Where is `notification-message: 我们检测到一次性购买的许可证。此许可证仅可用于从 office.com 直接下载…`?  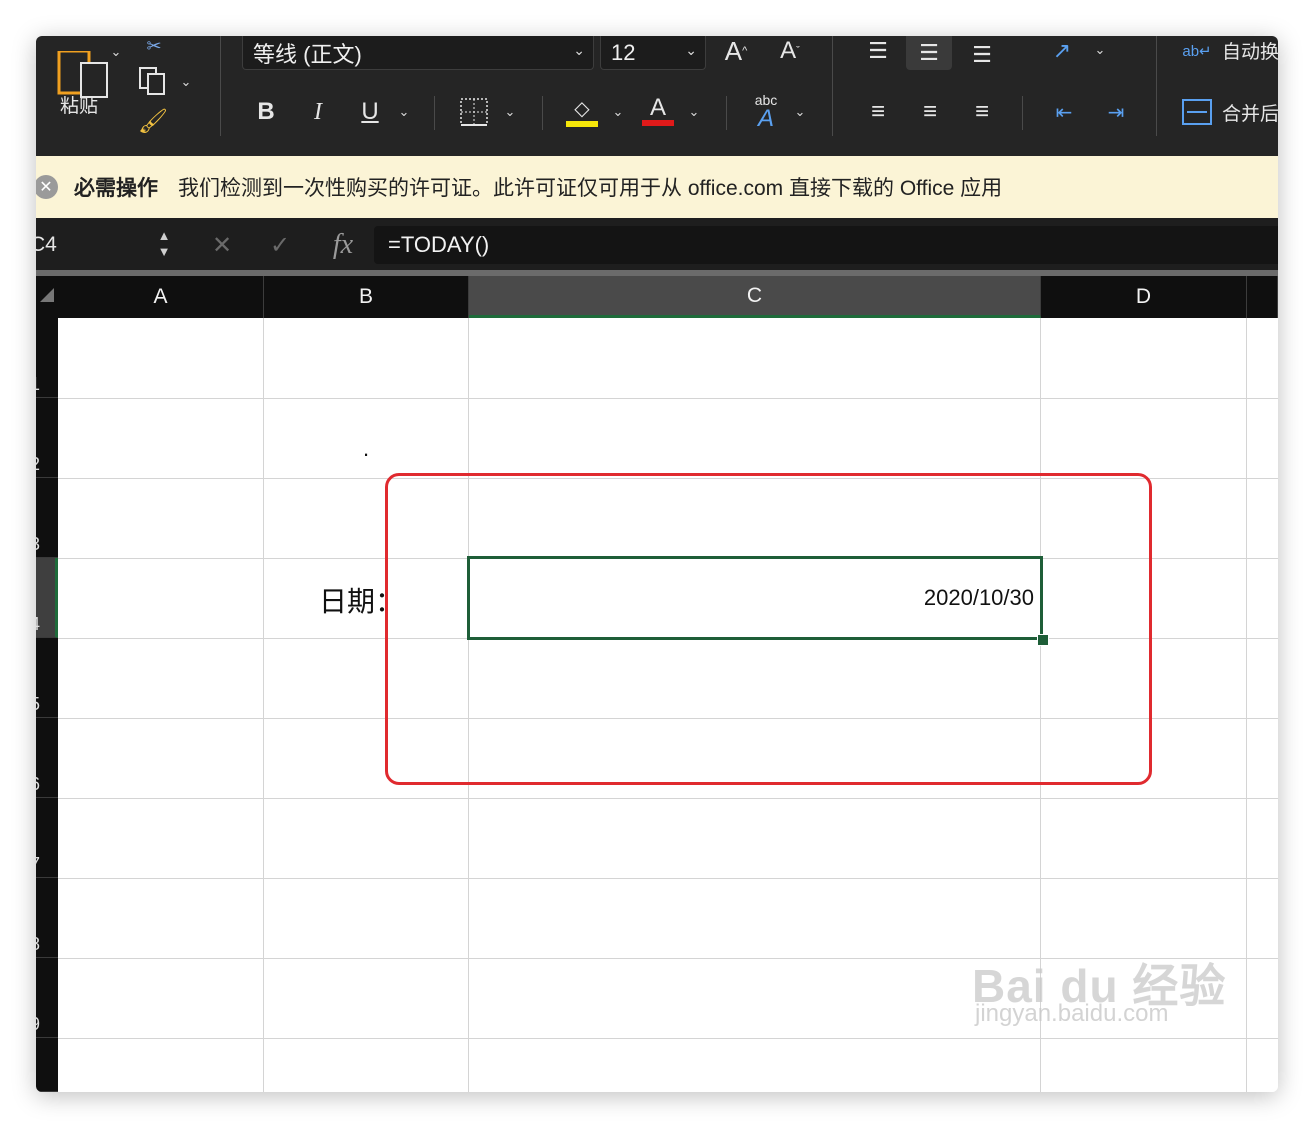
notification-message: 我们检测到一次性购买的许可证。此许可证仅可用于从 office.com 直接下载… is located at coordinates (590, 188).